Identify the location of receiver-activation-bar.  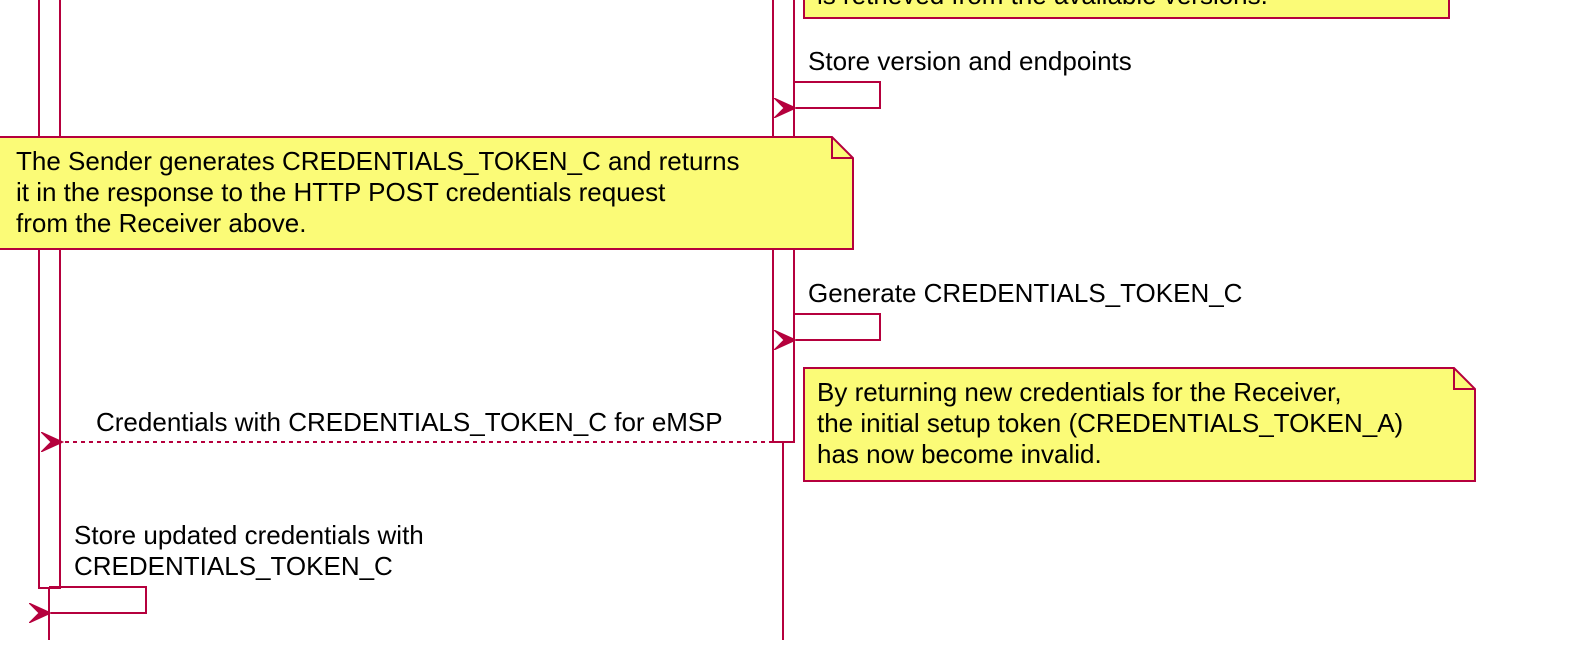
(49, 294).